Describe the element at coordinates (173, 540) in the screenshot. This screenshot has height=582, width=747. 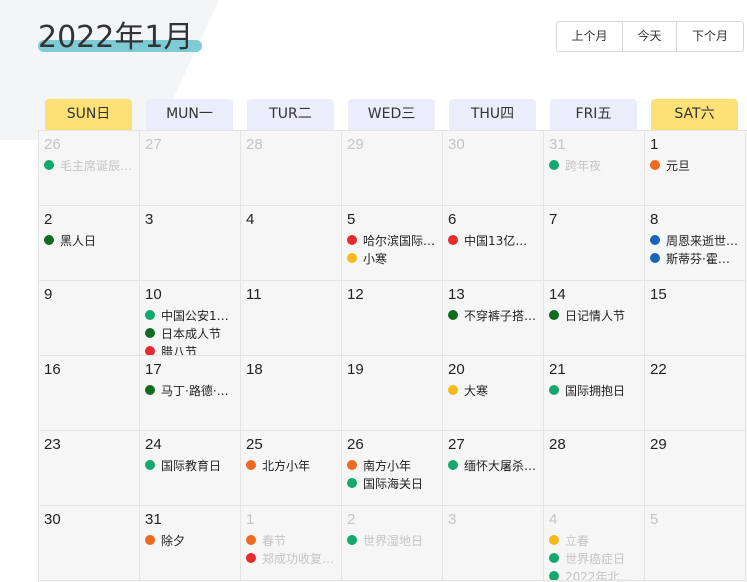
I see `event-label: 除夕` at that location.